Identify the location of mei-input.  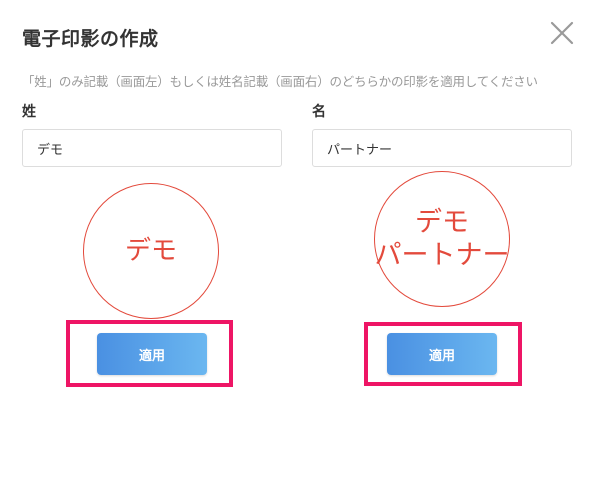
(442, 148).